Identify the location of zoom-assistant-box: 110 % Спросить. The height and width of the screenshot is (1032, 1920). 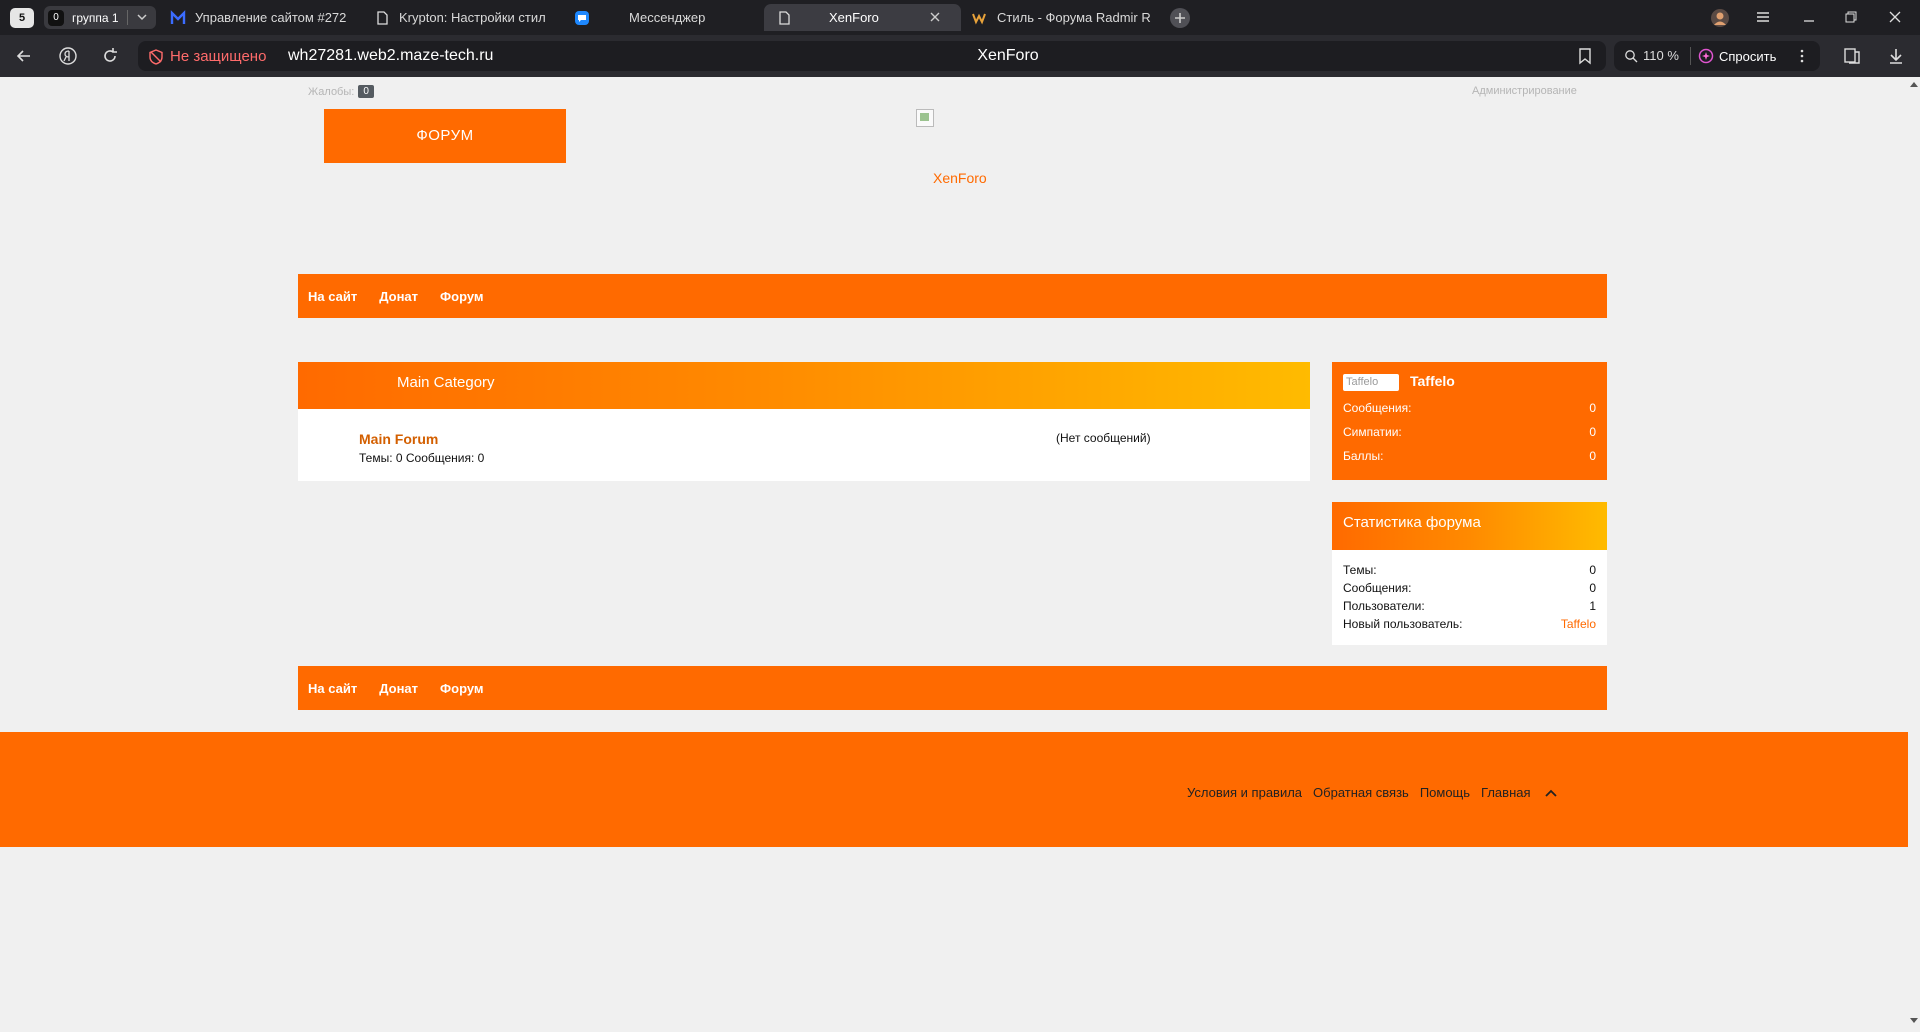
(1717, 56).